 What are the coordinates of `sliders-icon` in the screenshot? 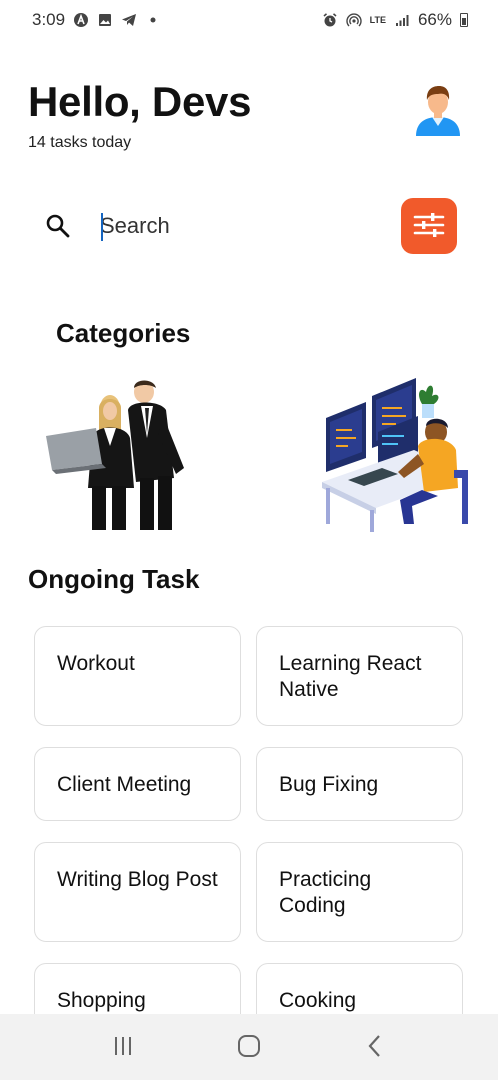 It's located at (429, 226).